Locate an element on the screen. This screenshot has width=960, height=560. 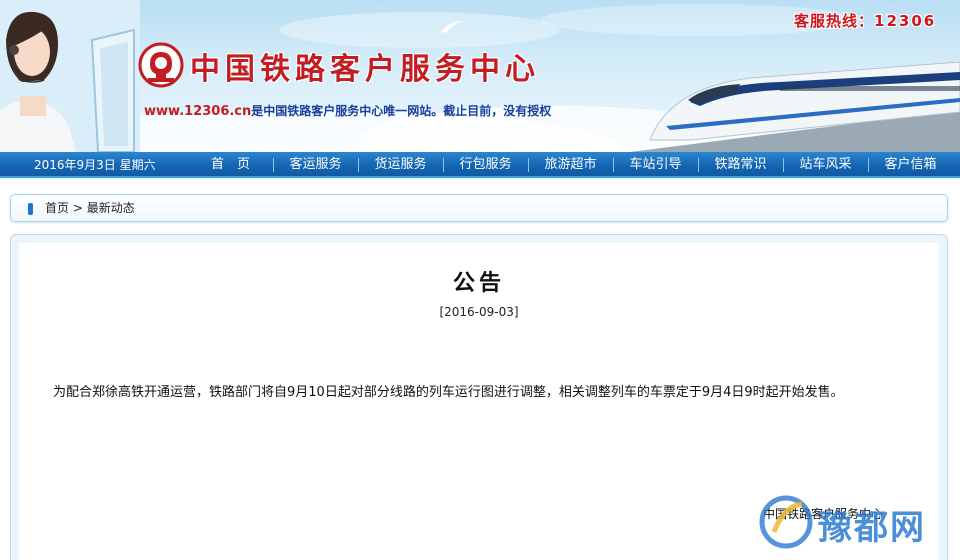
nav-item-station-guide: 车站引导 is located at coordinates (655, 165).